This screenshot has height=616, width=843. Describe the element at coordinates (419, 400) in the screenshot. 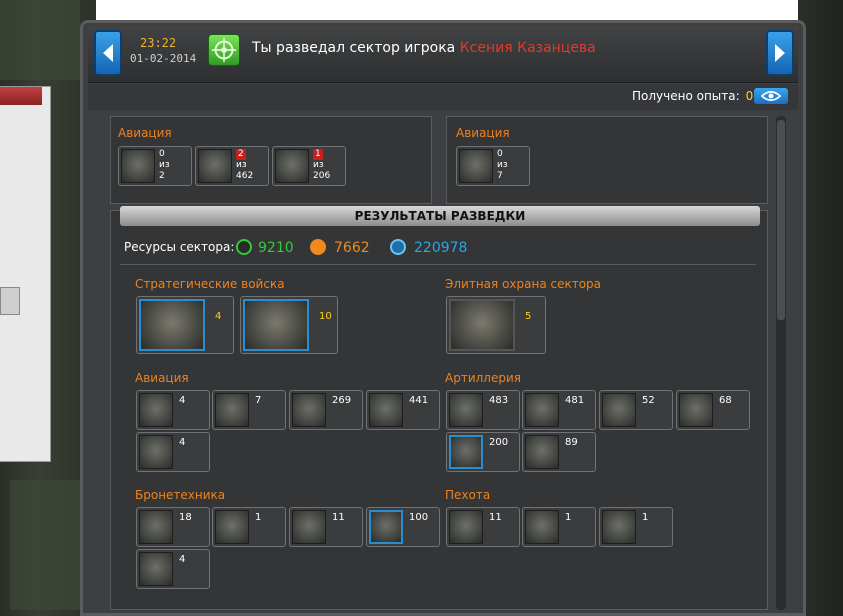

I see `unit-count: 441` at that location.